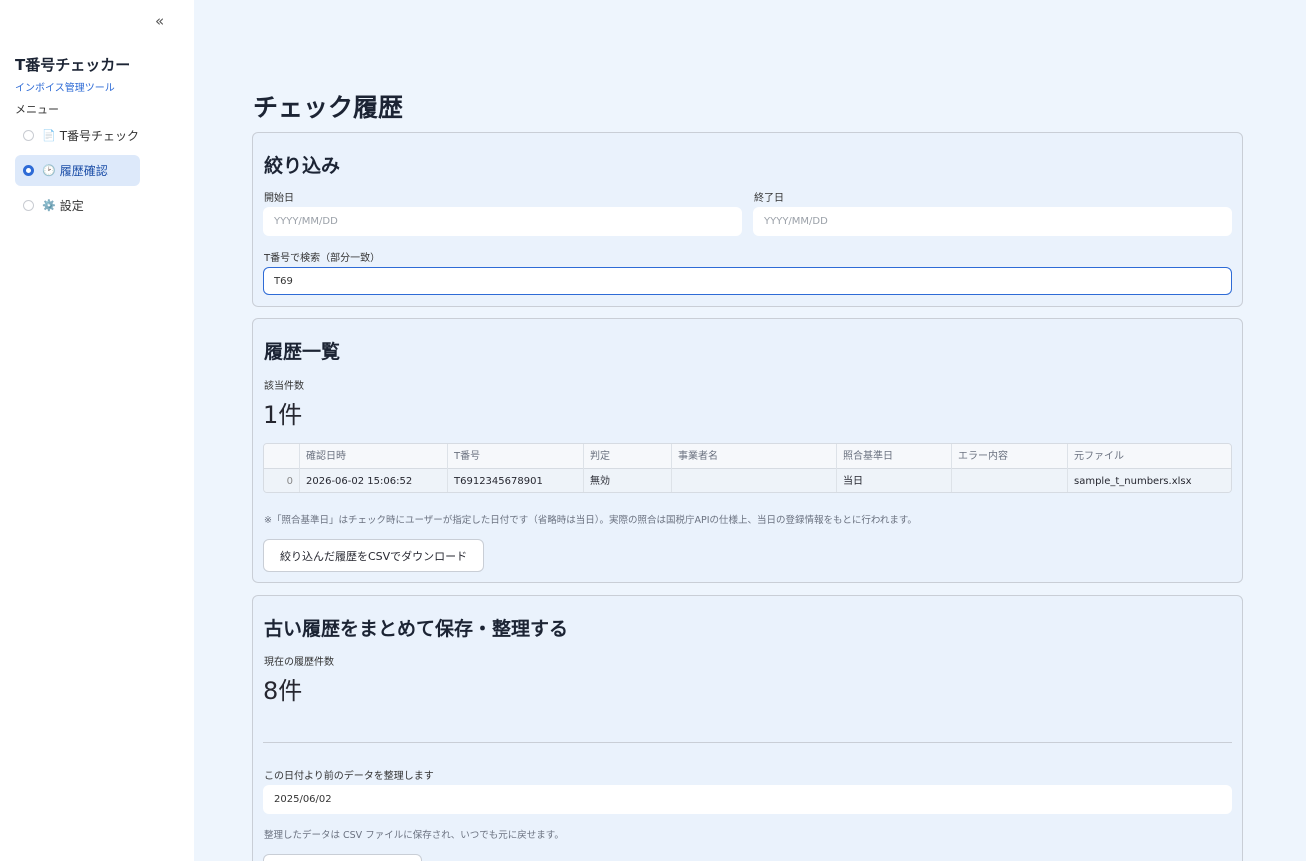 The width and height of the screenshot is (1306, 861). Describe the element at coordinates (99, 136) in the screenshot. I see `sidebar-item-label: T番号チェック` at that location.